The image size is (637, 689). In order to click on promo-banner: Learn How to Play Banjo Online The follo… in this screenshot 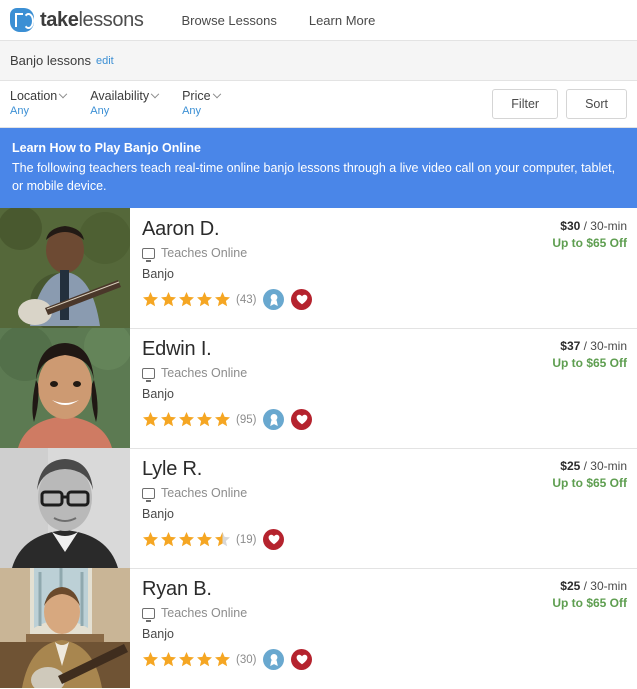, I will do `click(318, 168)`.